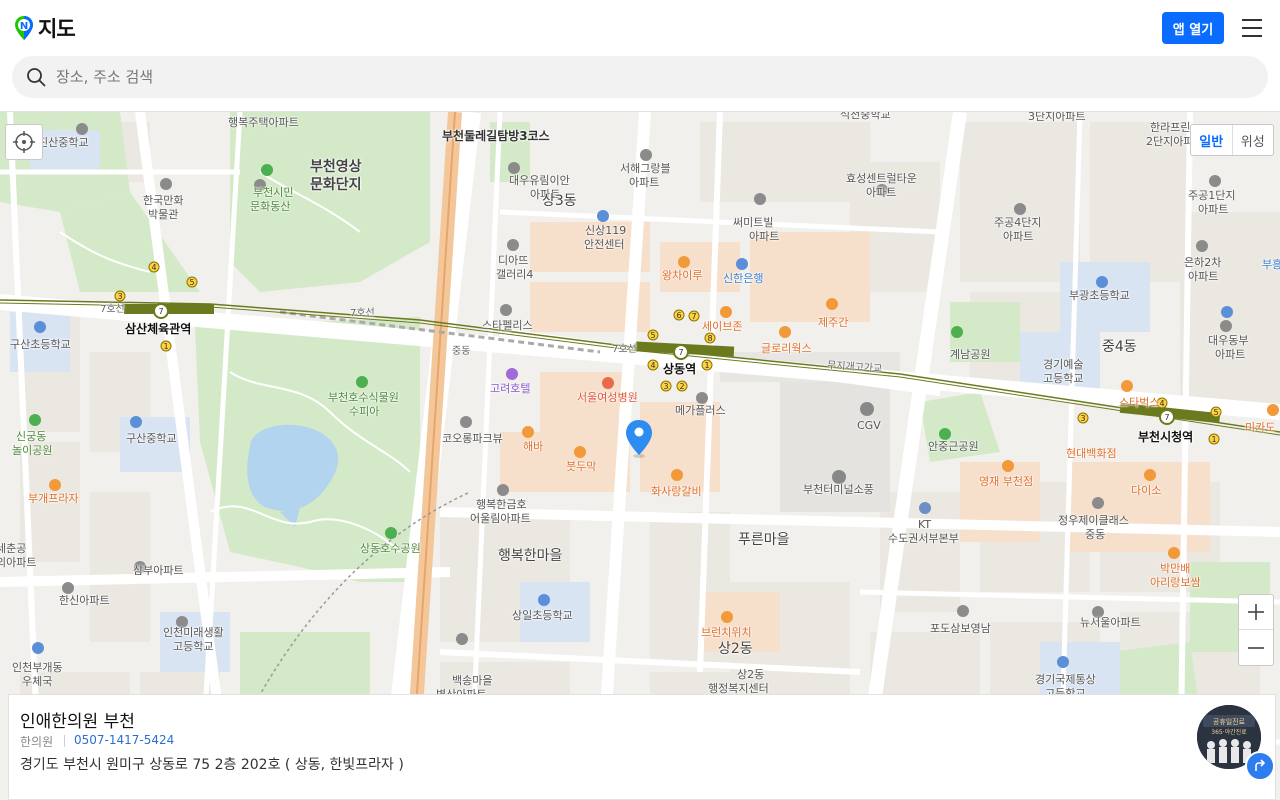 This screenshot has height=800, width=1280. What do you see at coordinates (960, 629) in the screenshot?
I see `map-label: 포도삼보영남` at bounding box center [960, 629].